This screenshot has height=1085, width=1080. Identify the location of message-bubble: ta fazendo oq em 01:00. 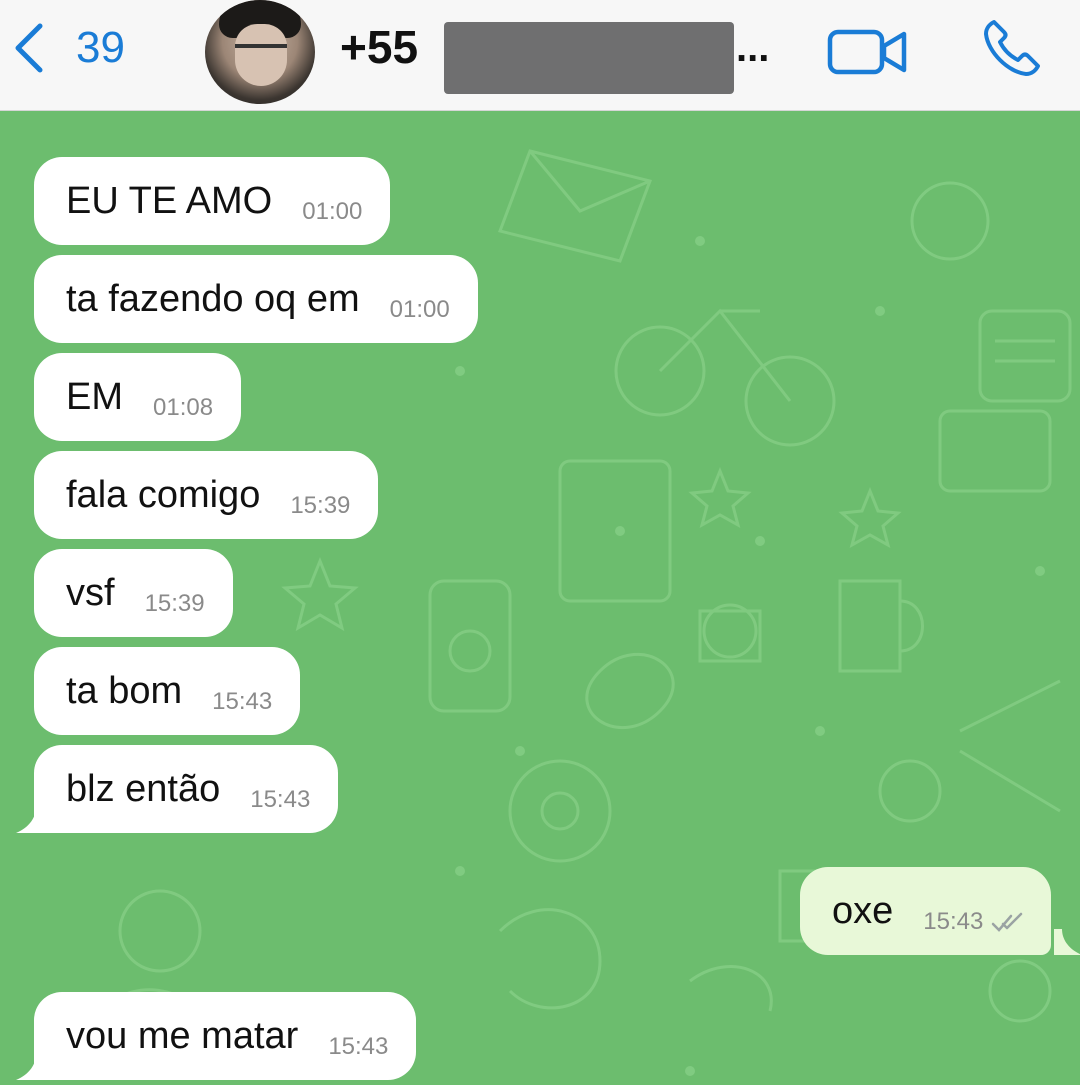
(256, 299).